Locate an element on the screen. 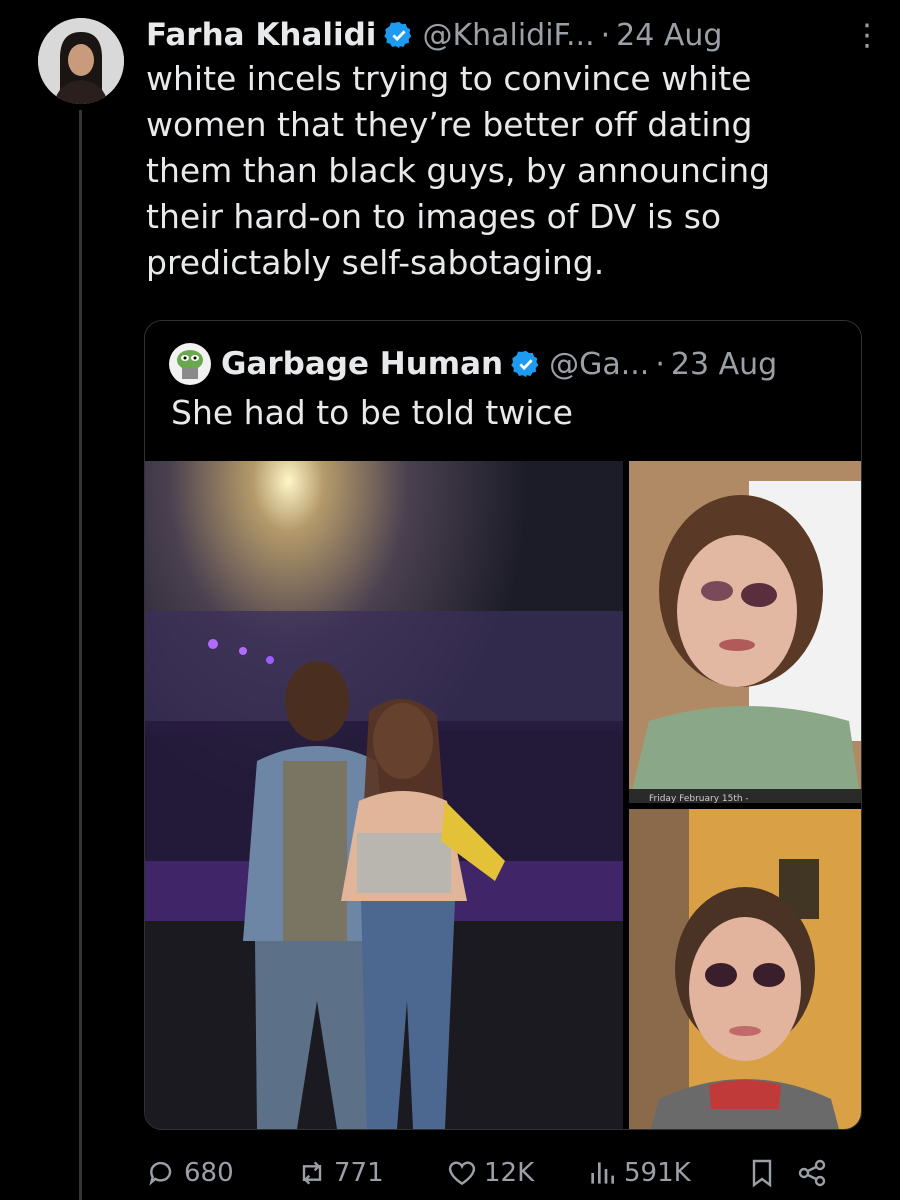 This screenshot has height=1200, width=900. quoted-text: She had to be told twice is located at coordinates (372, 412).